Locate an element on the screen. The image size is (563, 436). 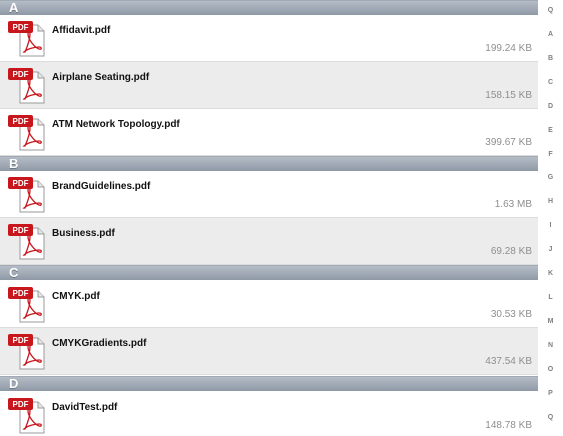
section-header-c: C is located at coordinates (269, 272).